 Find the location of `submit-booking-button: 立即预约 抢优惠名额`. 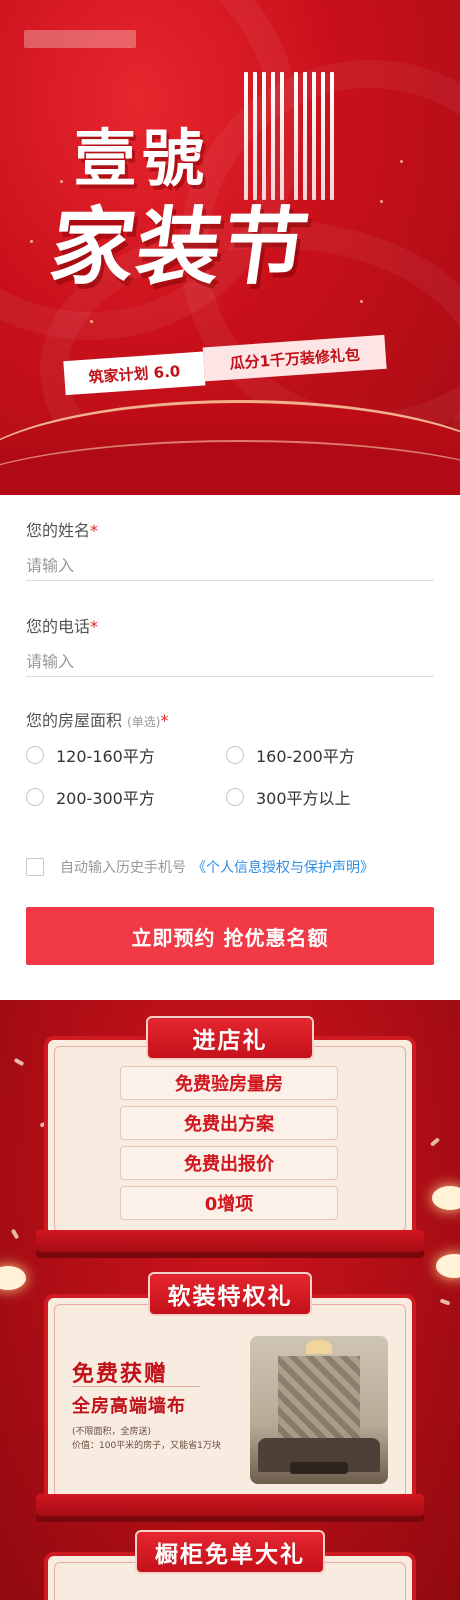

submit-booking-button: 立即预约 抢优惠名额 is located at coordinates (230, 936).